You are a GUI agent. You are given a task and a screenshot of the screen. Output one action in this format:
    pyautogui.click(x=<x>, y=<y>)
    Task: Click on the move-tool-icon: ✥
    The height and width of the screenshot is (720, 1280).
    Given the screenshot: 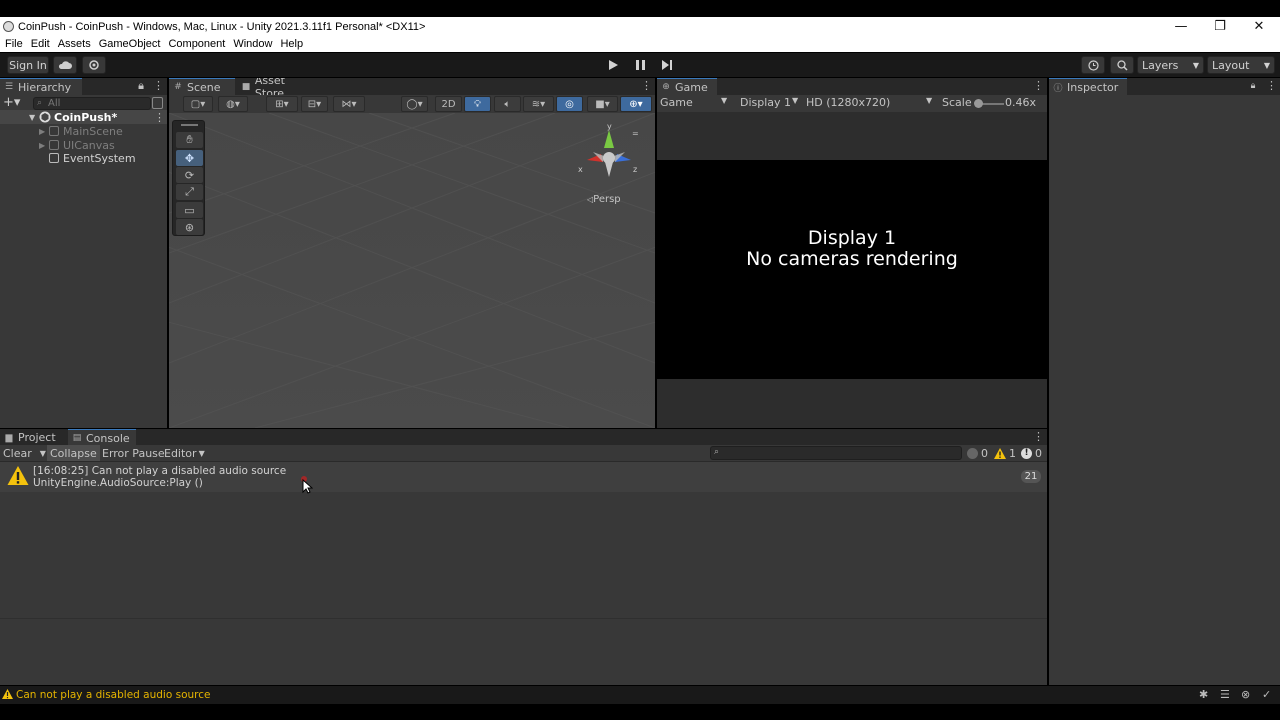 What is the action you would take?
    pyautogui.click(x=189, y=158)
    